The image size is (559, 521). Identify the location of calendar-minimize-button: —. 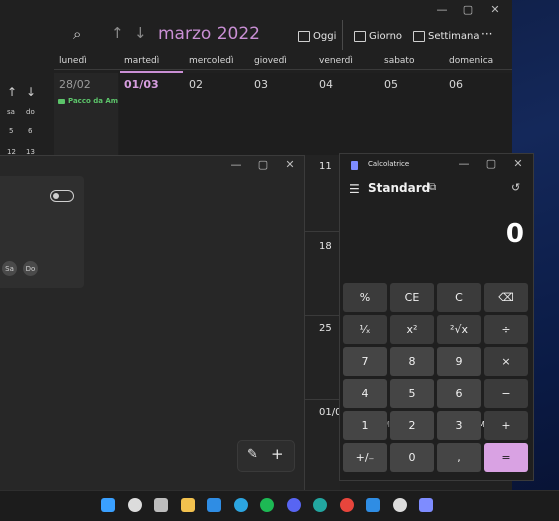
(442, 9).